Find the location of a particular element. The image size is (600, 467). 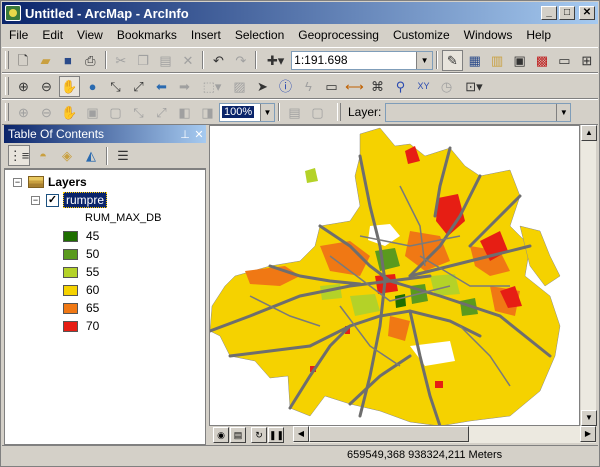

save-button: ■ is located at coordinates (68, 60).